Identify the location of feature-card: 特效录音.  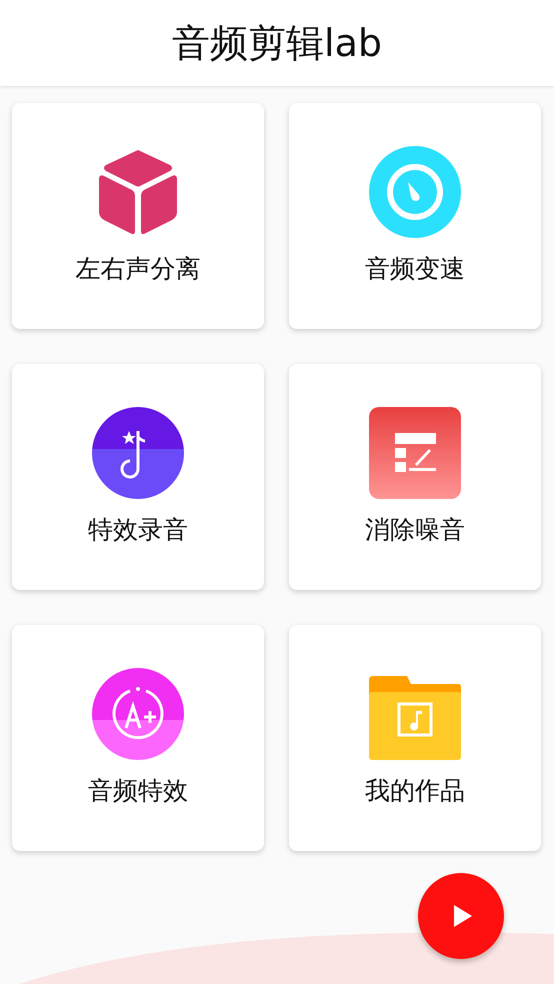
(138, 477).